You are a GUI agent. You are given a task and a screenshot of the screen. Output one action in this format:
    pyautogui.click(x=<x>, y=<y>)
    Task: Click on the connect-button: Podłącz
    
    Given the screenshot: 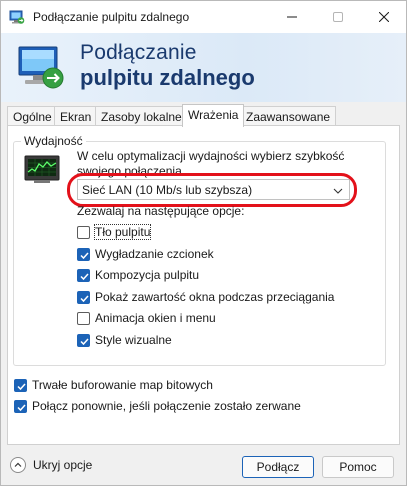 What is the action you would take?
    pyautogui.click(x=278, y=467)
    